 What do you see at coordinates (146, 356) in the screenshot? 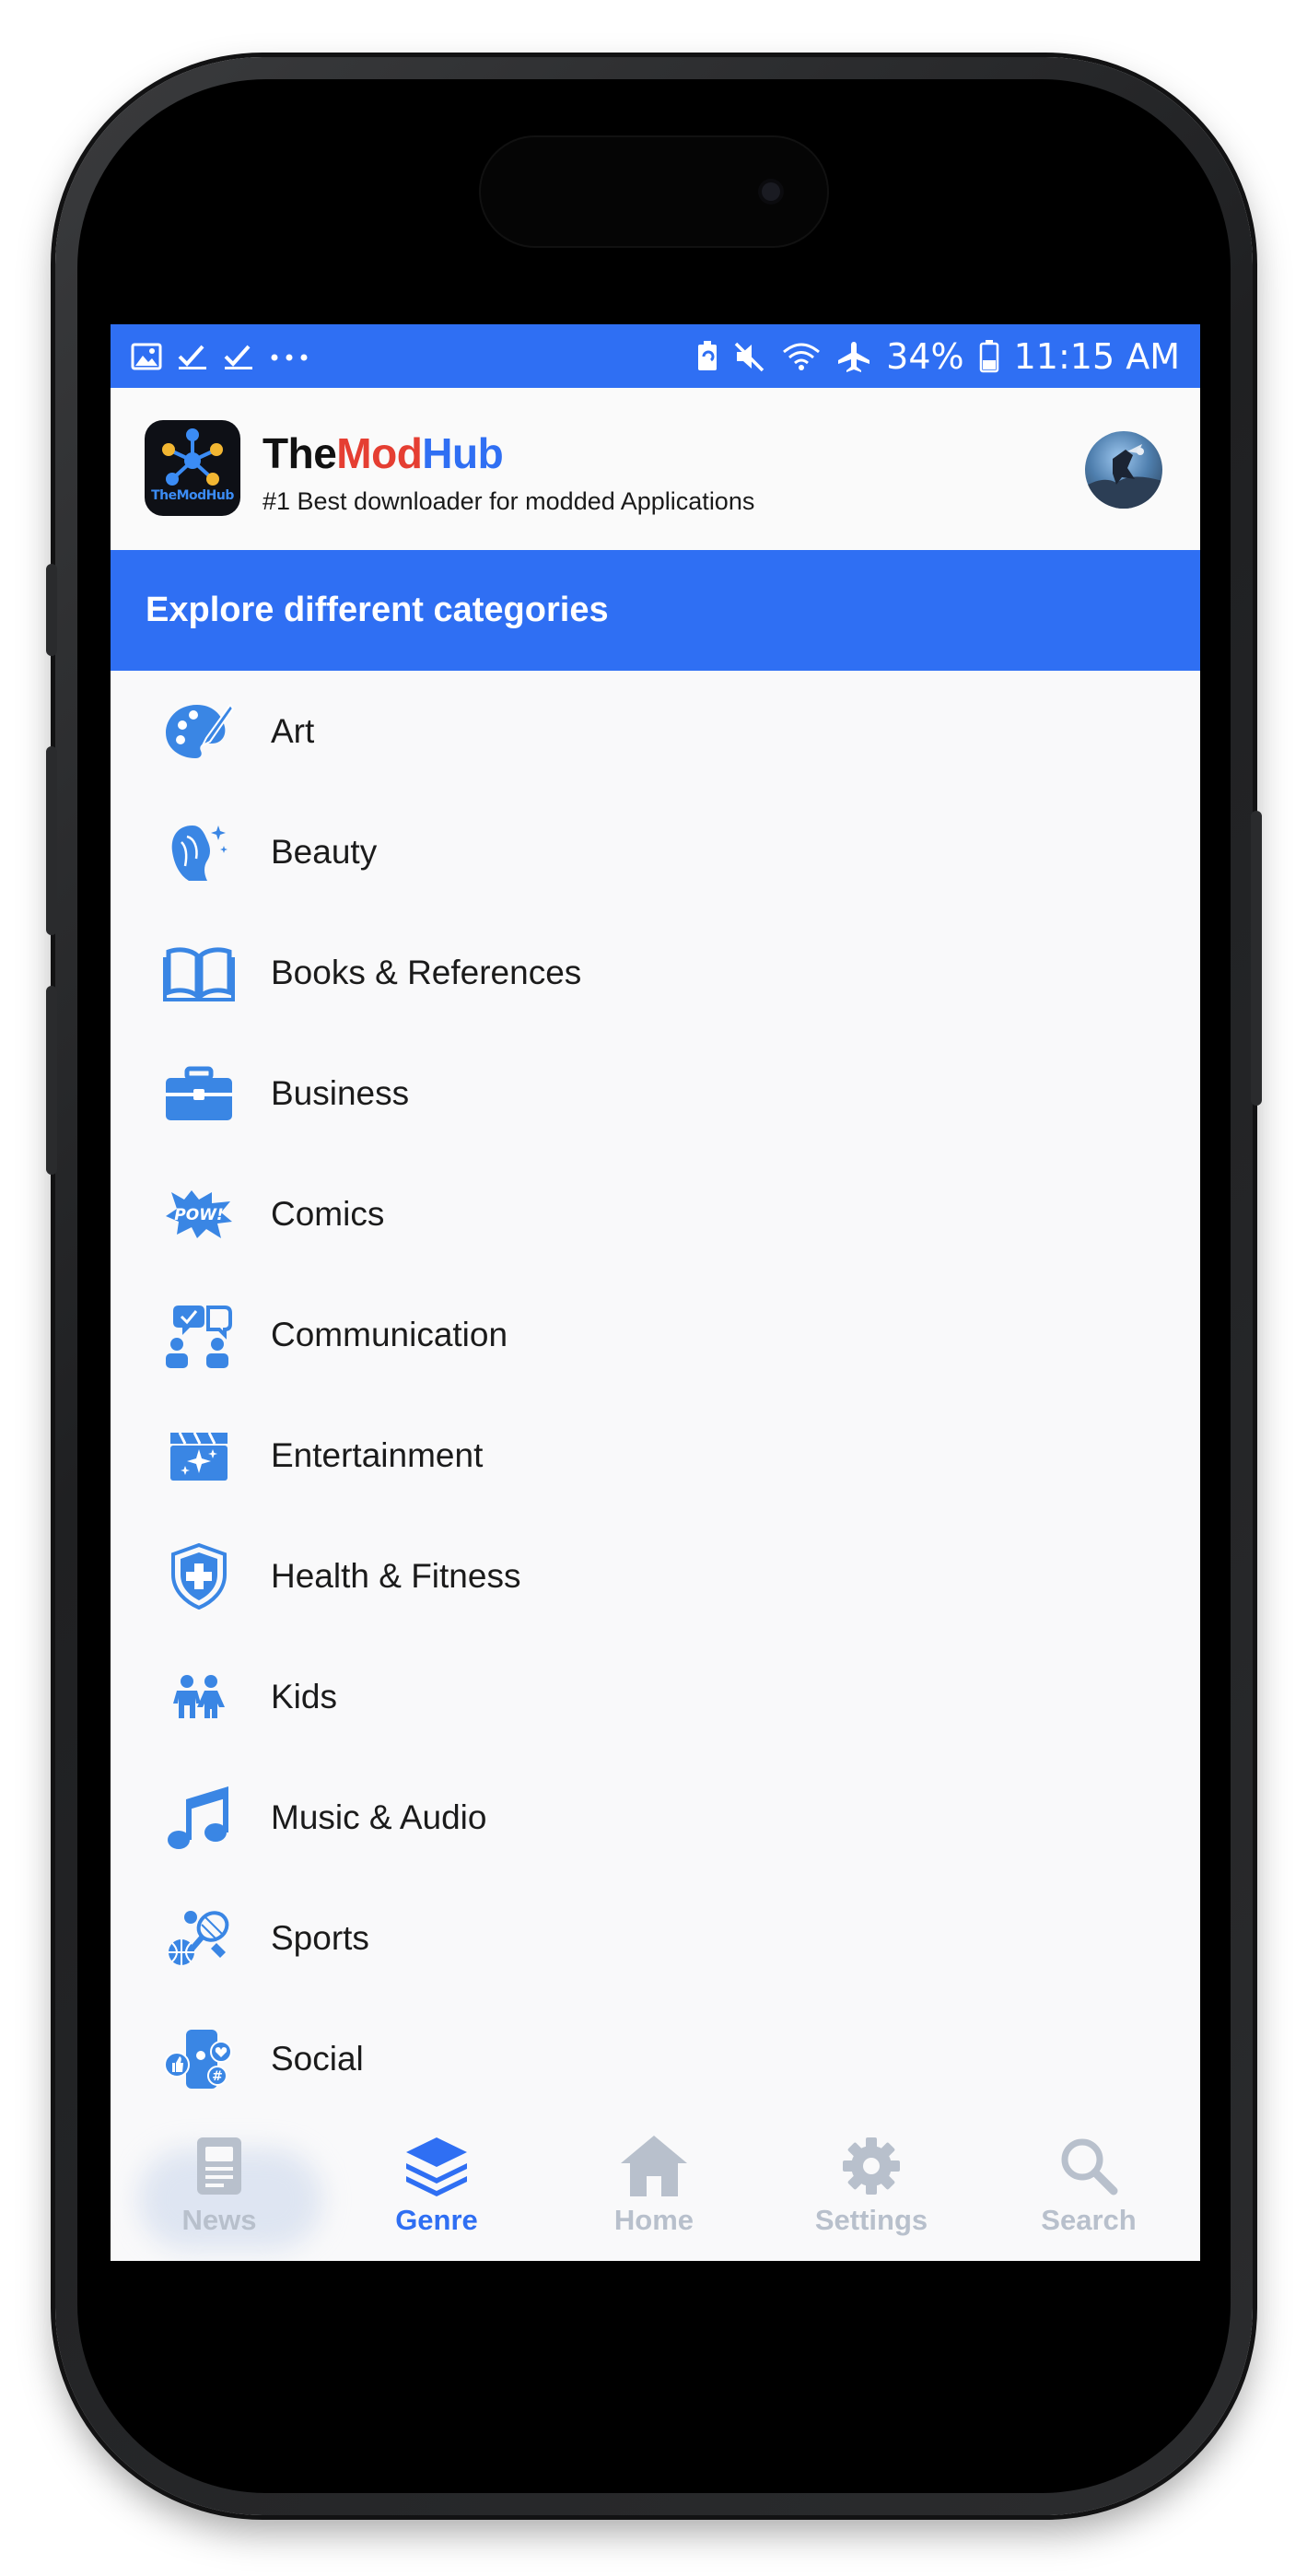
I see `image-icon` at bounding box center [146, 356].